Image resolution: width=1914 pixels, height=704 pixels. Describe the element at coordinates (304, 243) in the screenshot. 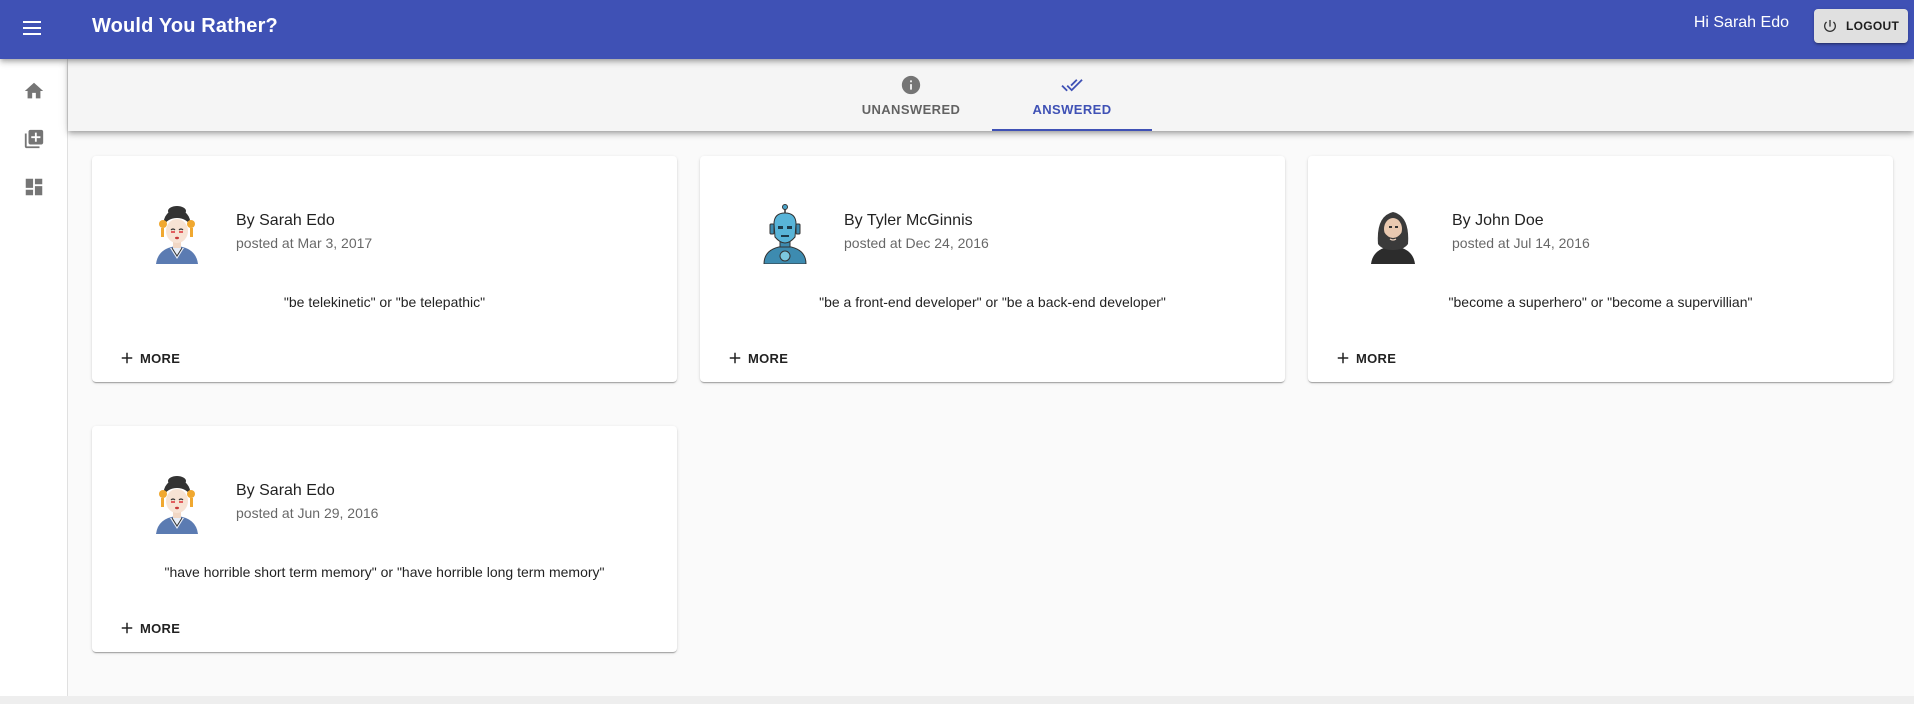

I see `question-date: posted at Mar 3, 2017` at that location.